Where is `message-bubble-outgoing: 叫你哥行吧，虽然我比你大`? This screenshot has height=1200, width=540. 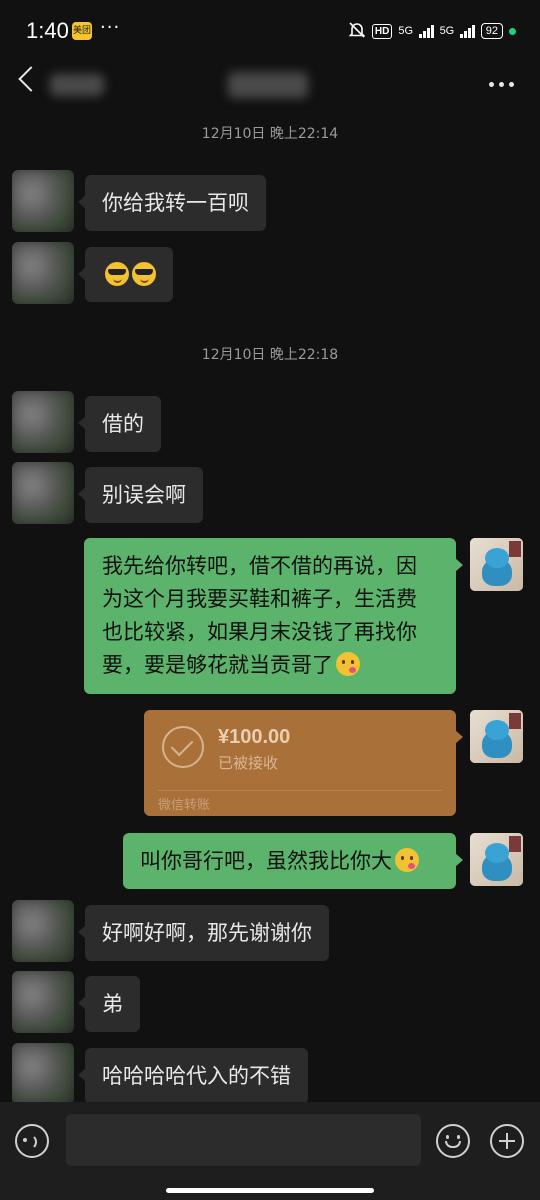
message-bubble-outgoing: 叫你哥行吧，虽然我比你大 is located at coordinates (293, 861).